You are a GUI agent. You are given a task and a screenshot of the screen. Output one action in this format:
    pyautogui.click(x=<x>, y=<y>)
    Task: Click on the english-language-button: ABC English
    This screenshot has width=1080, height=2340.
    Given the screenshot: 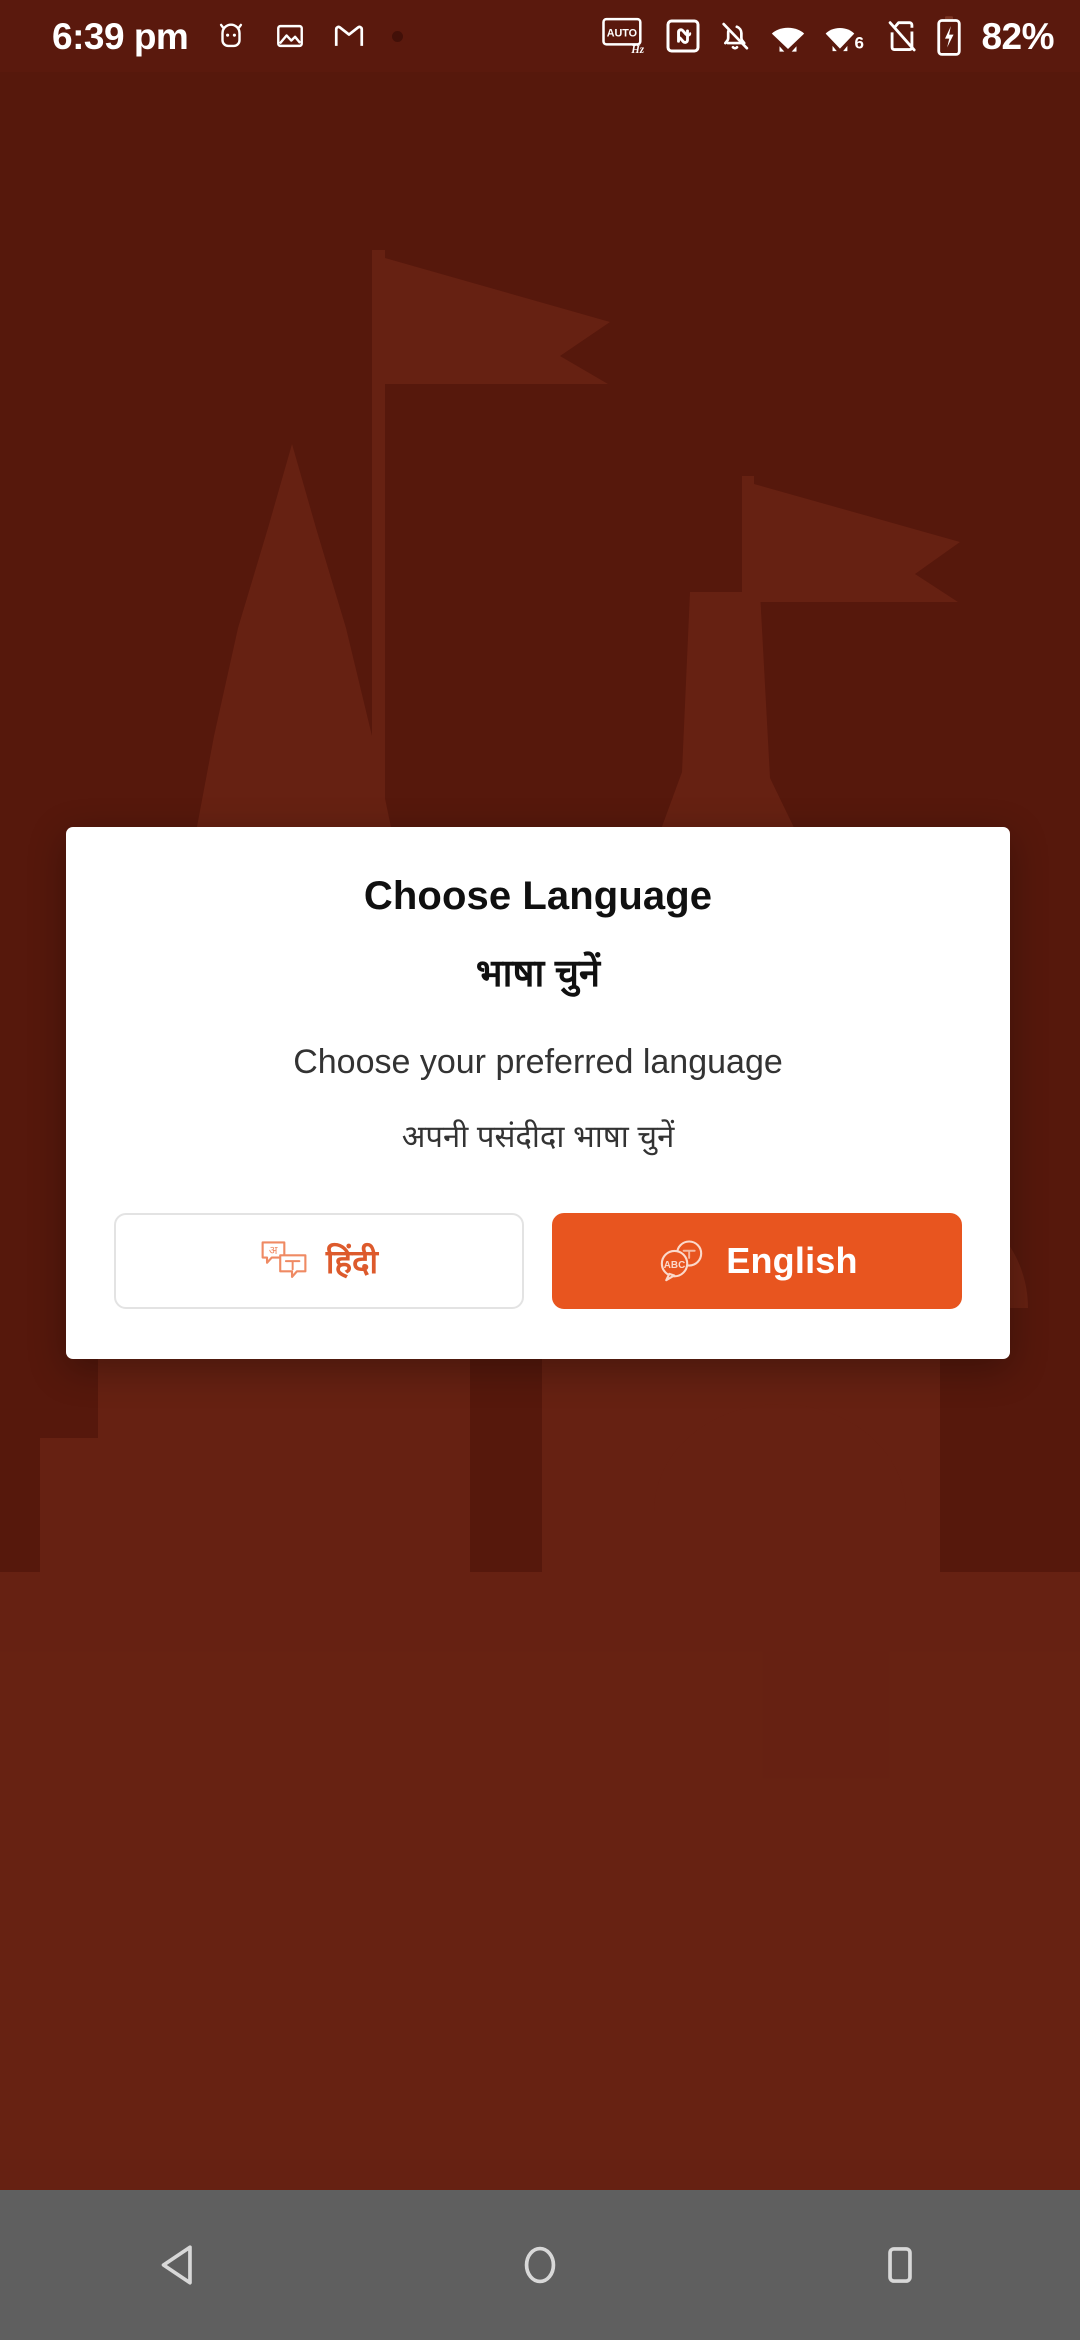 What is the action you would take?
    pyautogui.click(x=757, y=1261)
    